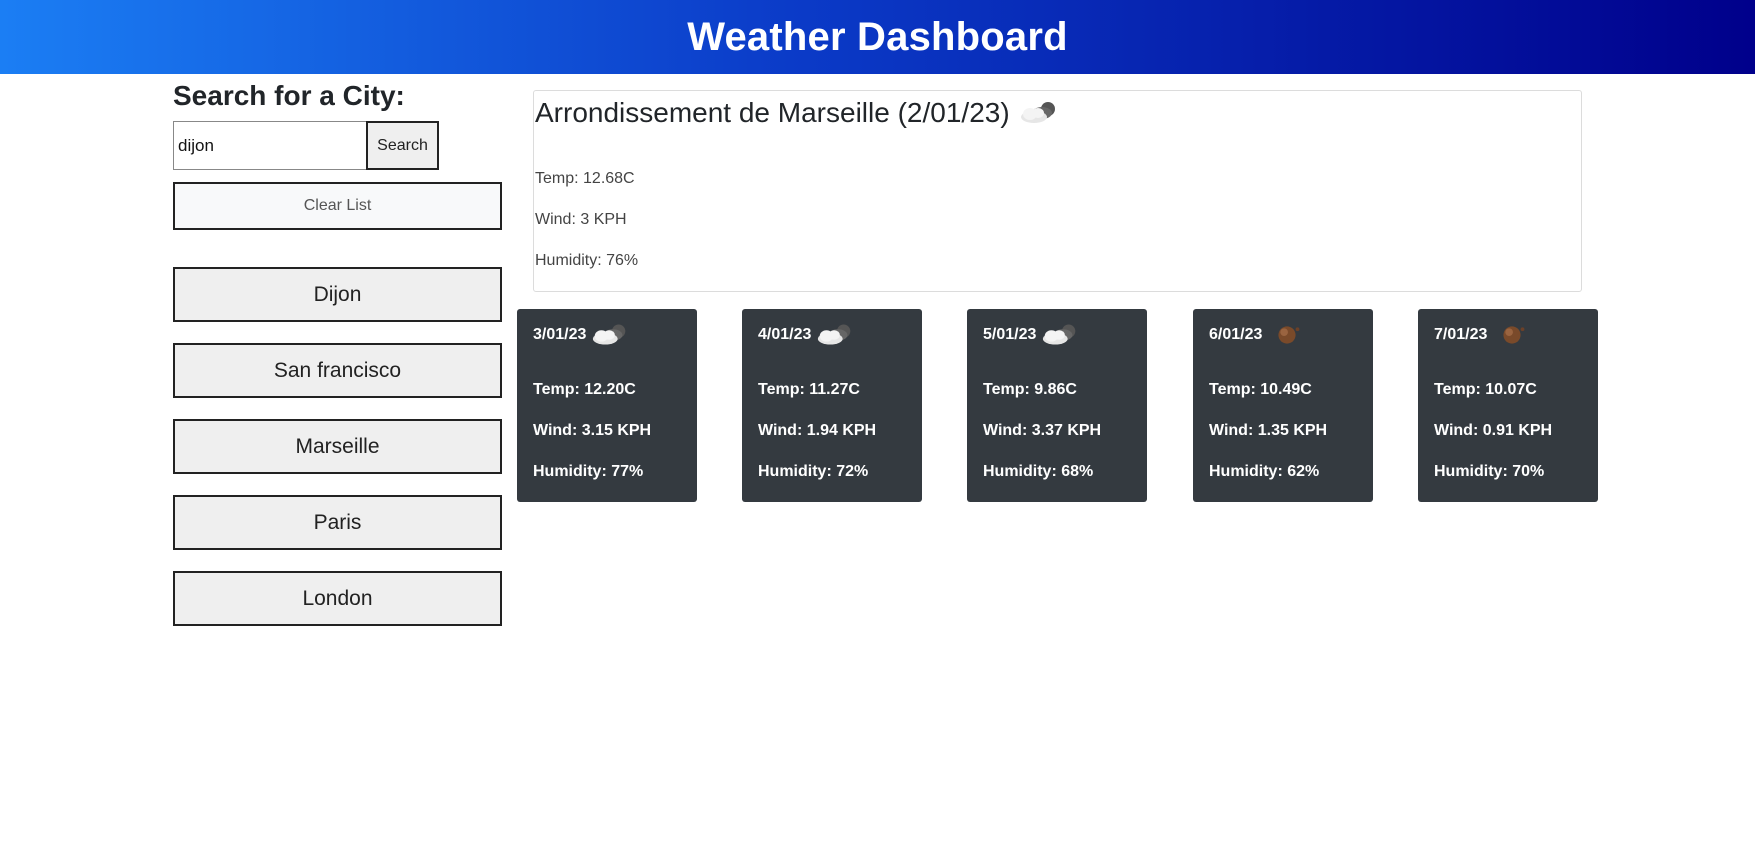 Image resolution: width=1755 pixels, height=861 pixels. Describe the element at coordinates (587, 260) in the screenshot. I see `current-humidity: Humidity: 76%` at that location.